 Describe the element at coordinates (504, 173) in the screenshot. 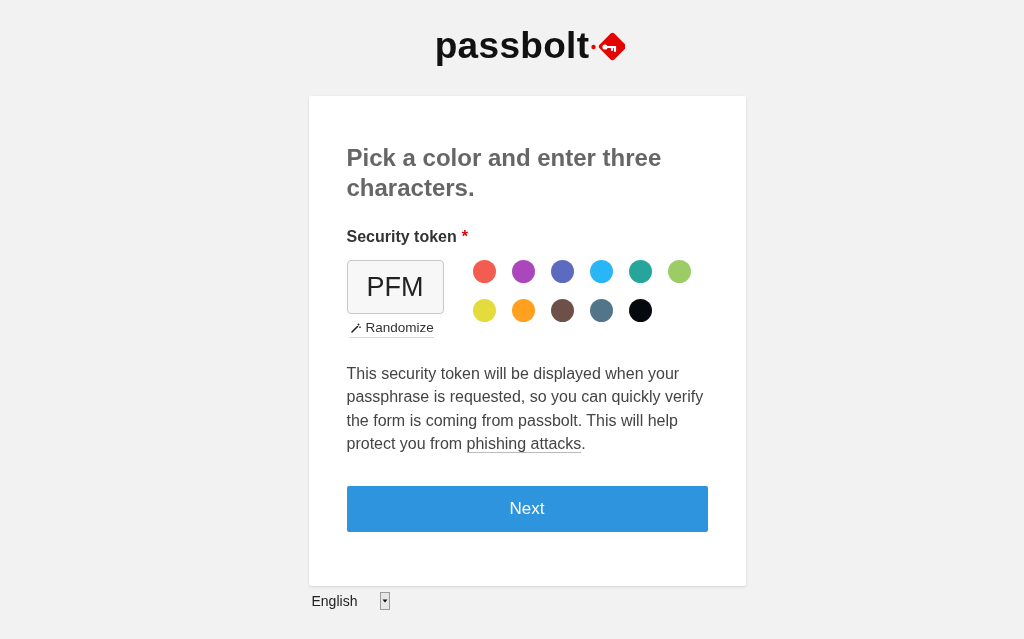

I see `card-title: Pick a color and enter three characters.` at that location.